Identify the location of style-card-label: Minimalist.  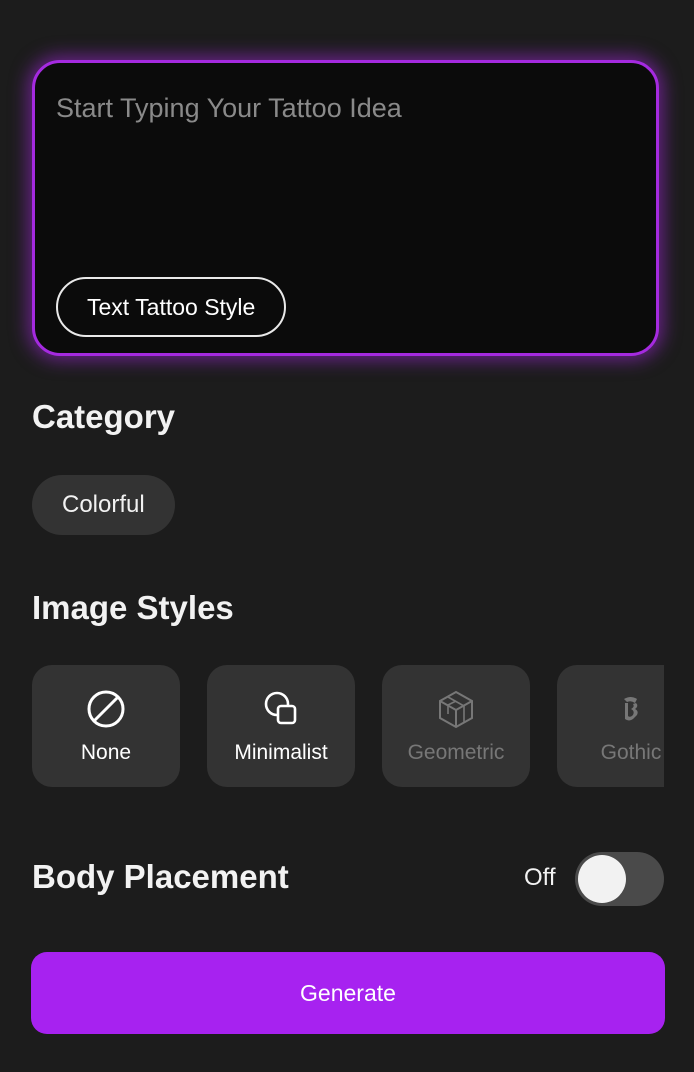
(281, 752).